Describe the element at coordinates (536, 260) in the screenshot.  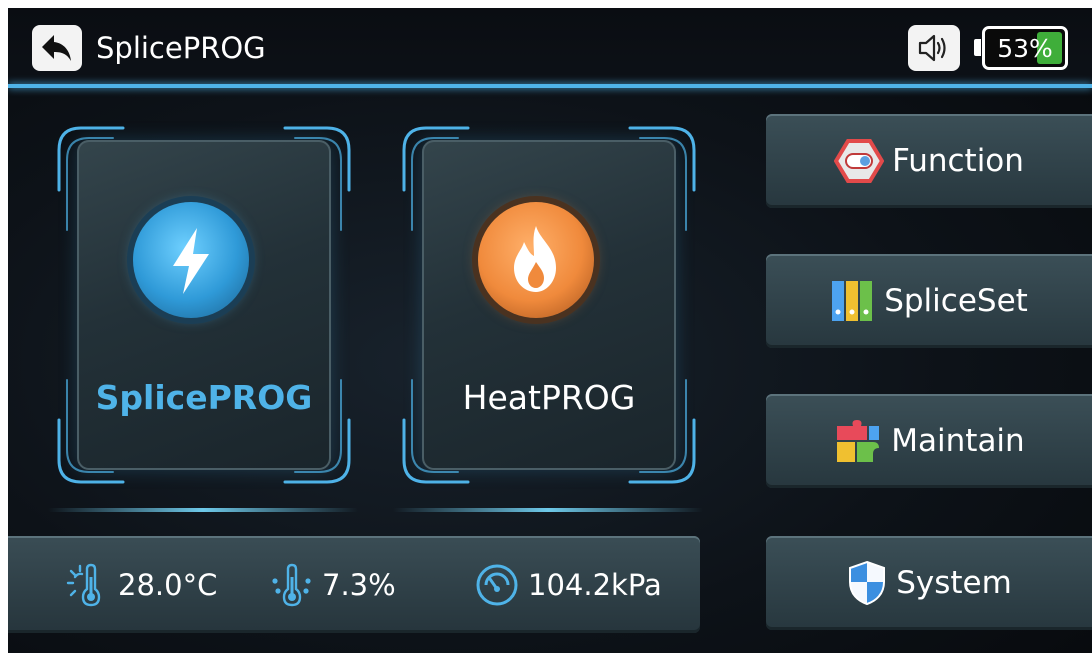
I see `flame-icon` at that location.